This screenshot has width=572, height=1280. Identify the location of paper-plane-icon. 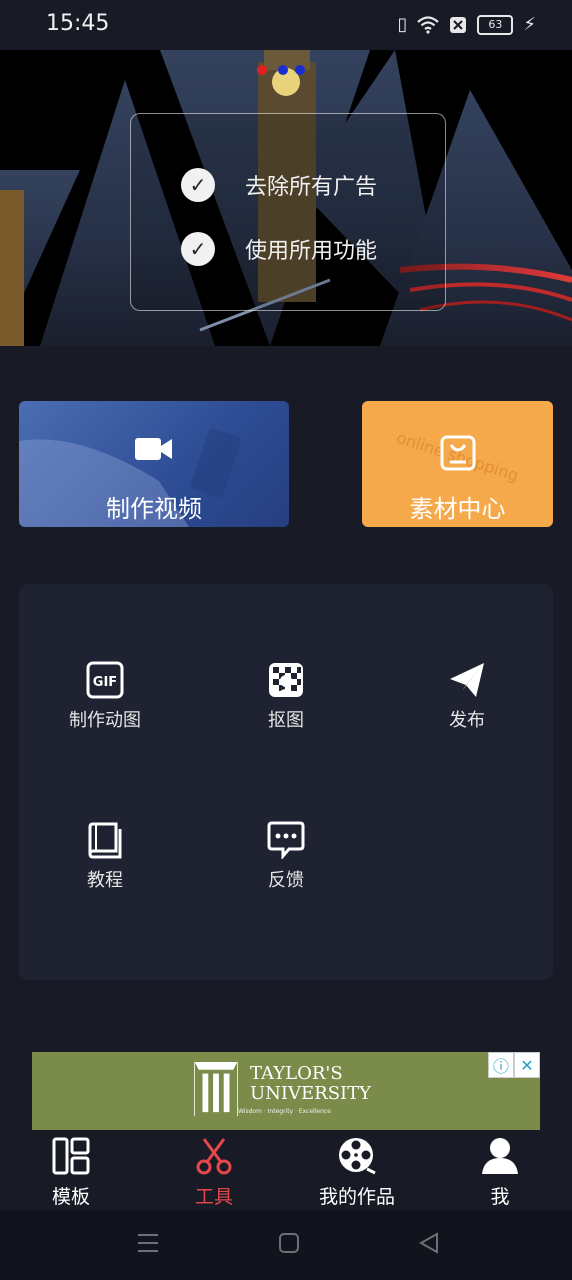
(467, 680).